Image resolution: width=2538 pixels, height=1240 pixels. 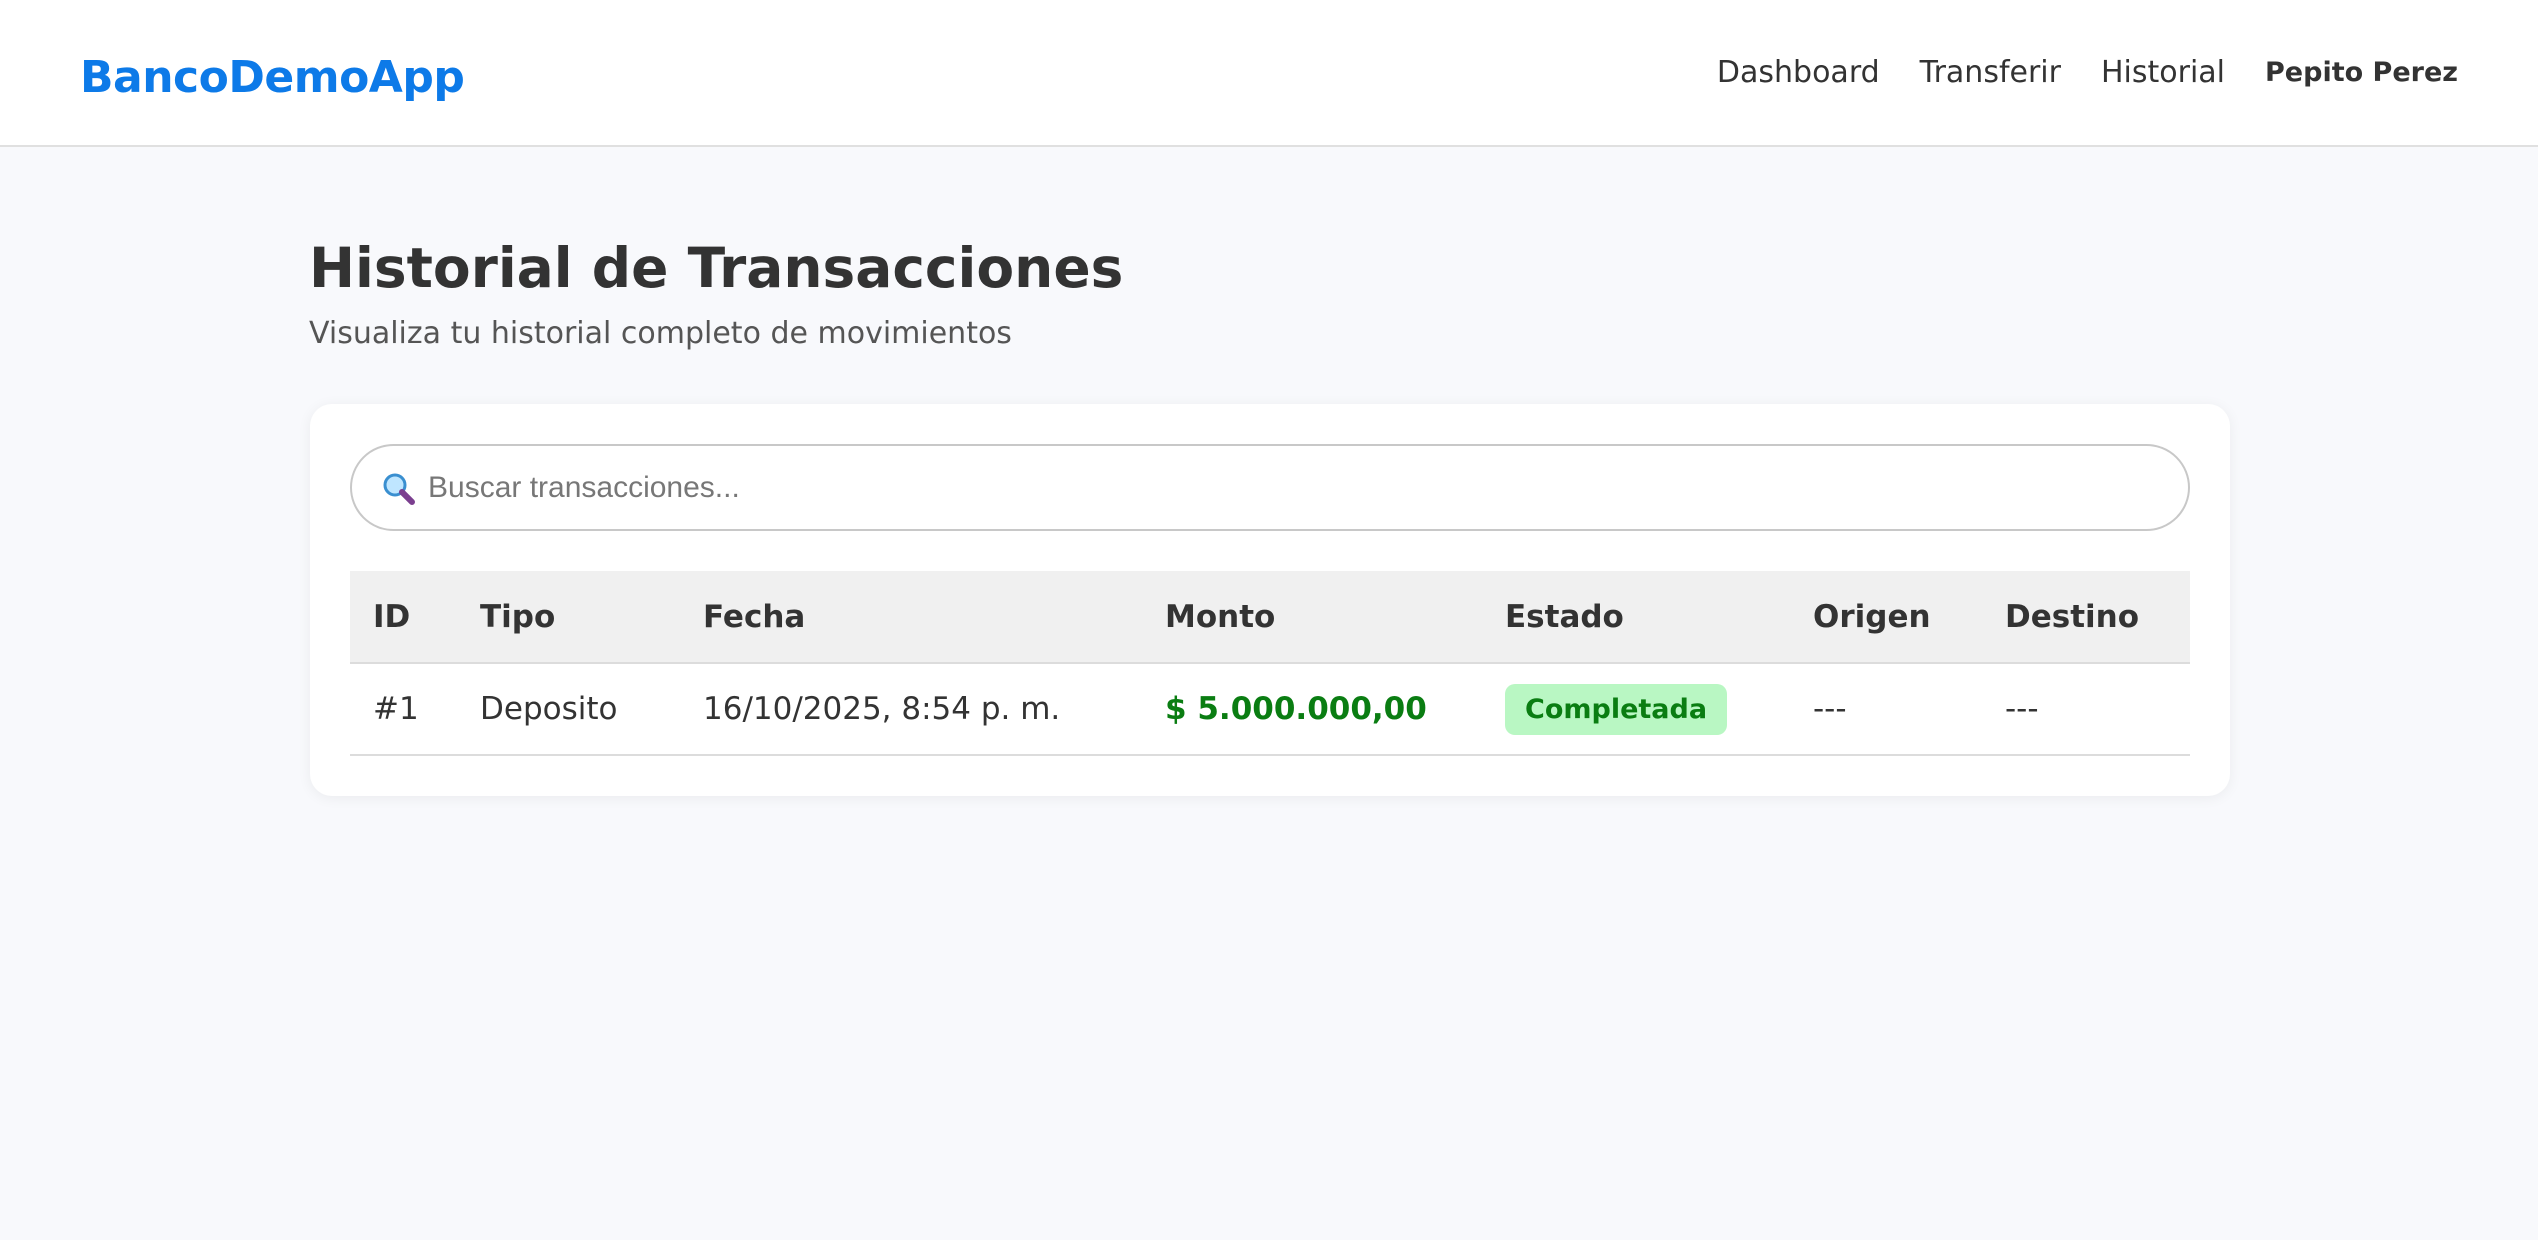 I want to click on cell-fecha: 16/10/2025, 8:54 p. m., so click(x=911, y=709).